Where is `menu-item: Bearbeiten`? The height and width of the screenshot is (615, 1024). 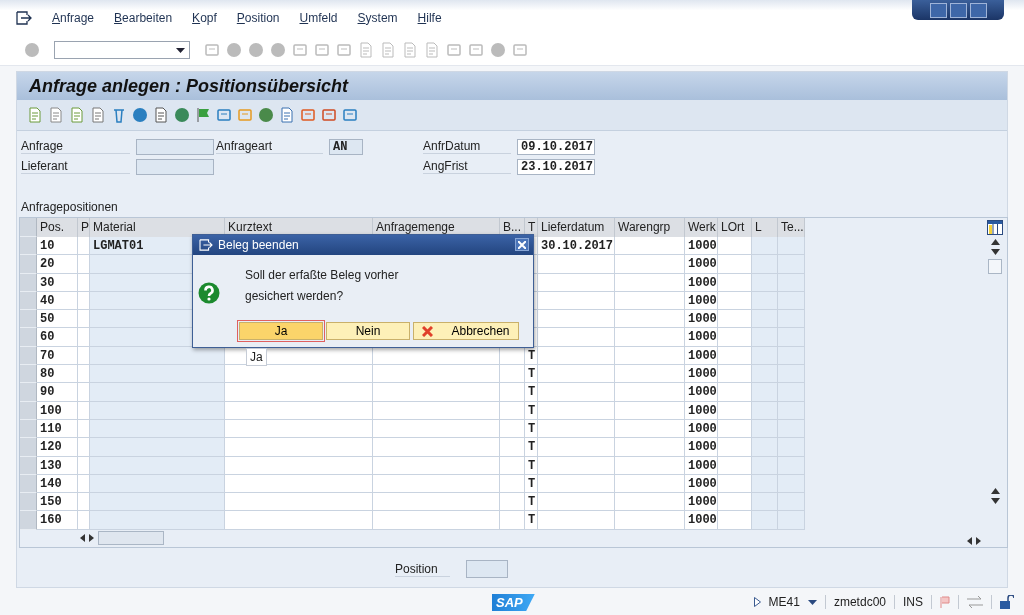
menu-item: Bearbeiten is located at coordinates (143, 17).